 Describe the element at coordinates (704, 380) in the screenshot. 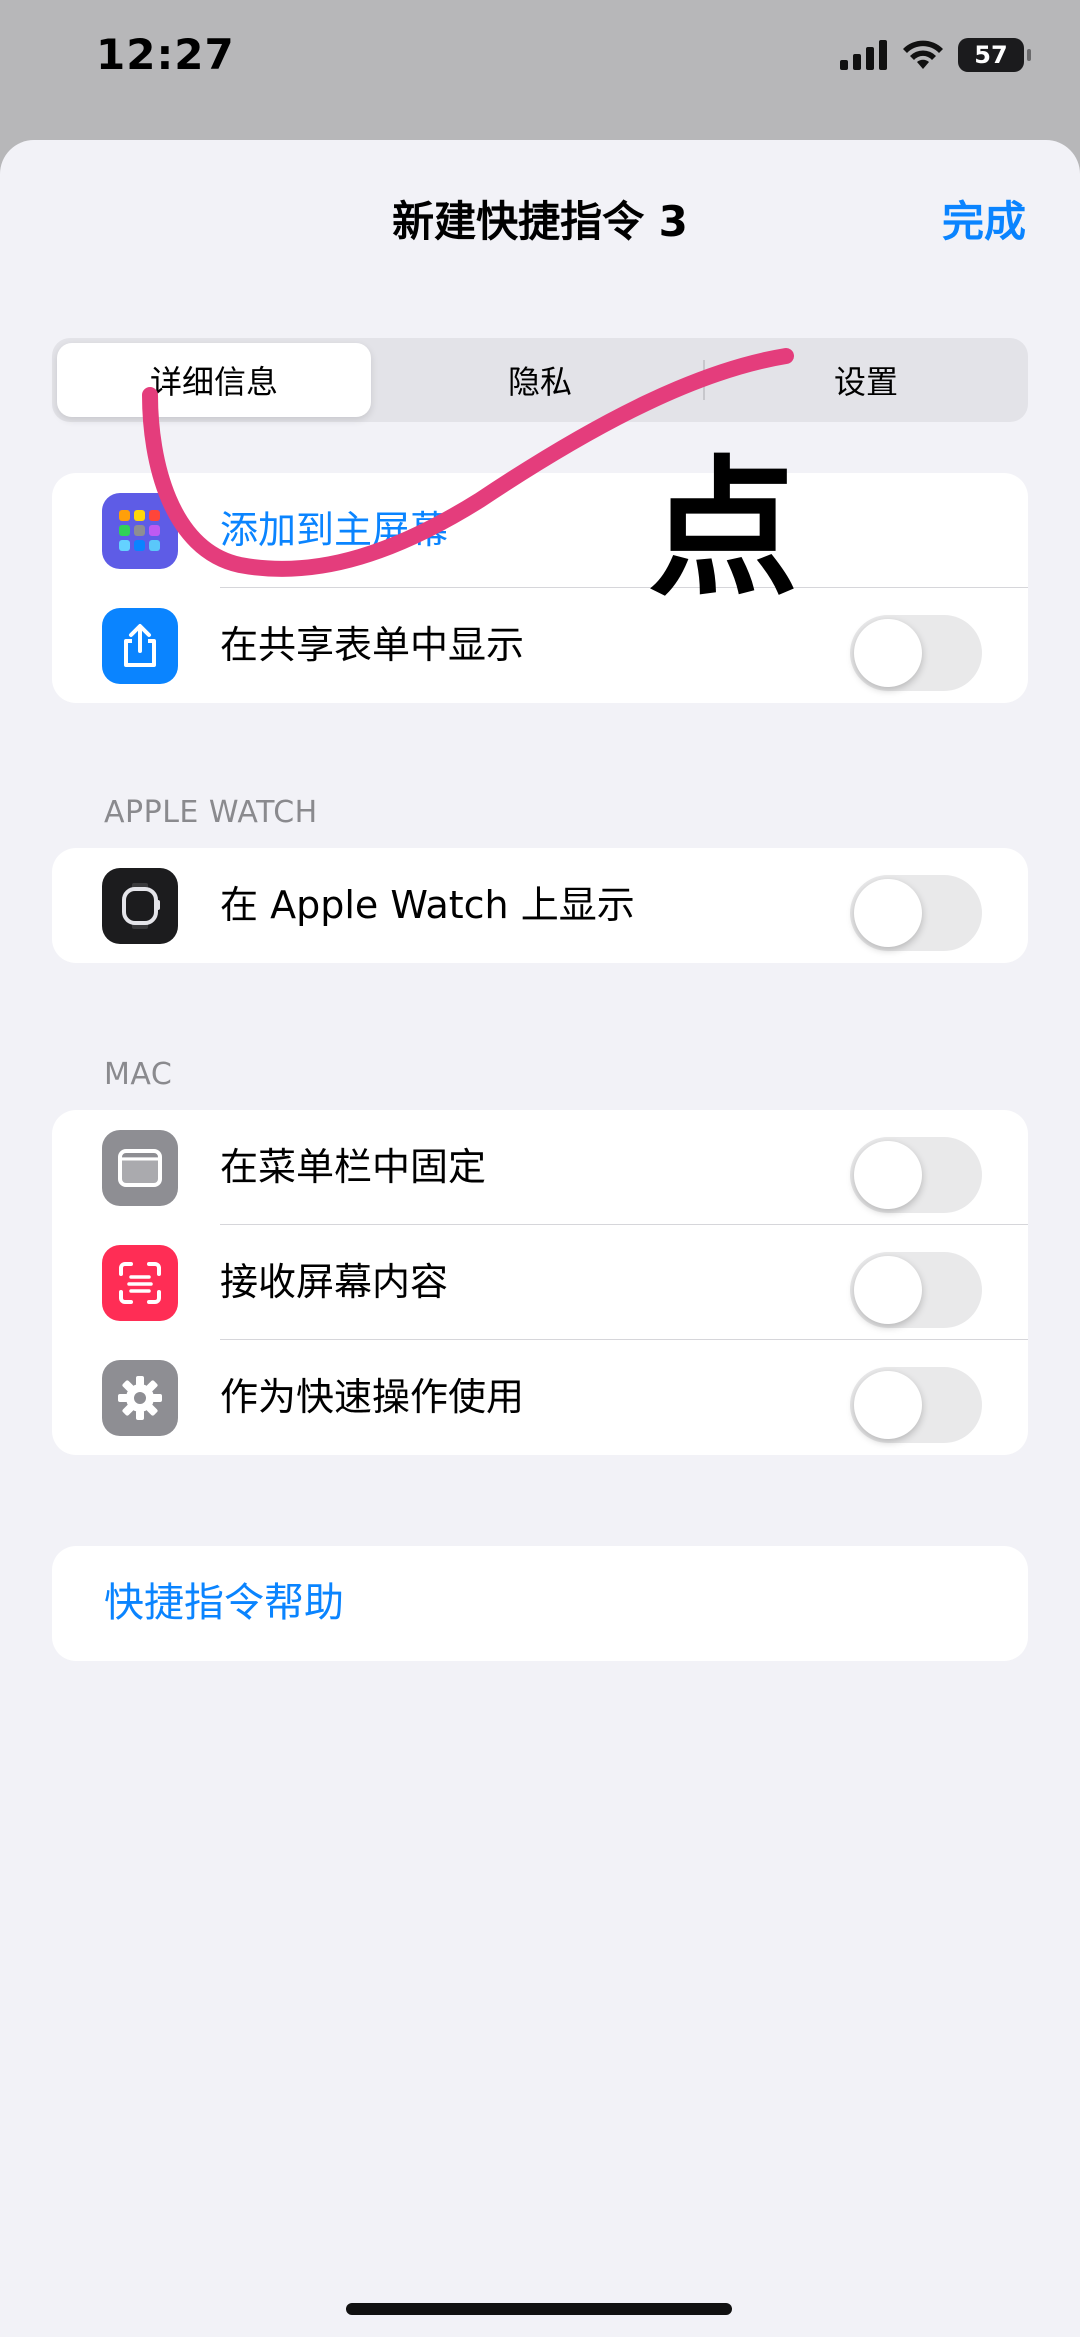

I see `segment-divider` at that location.